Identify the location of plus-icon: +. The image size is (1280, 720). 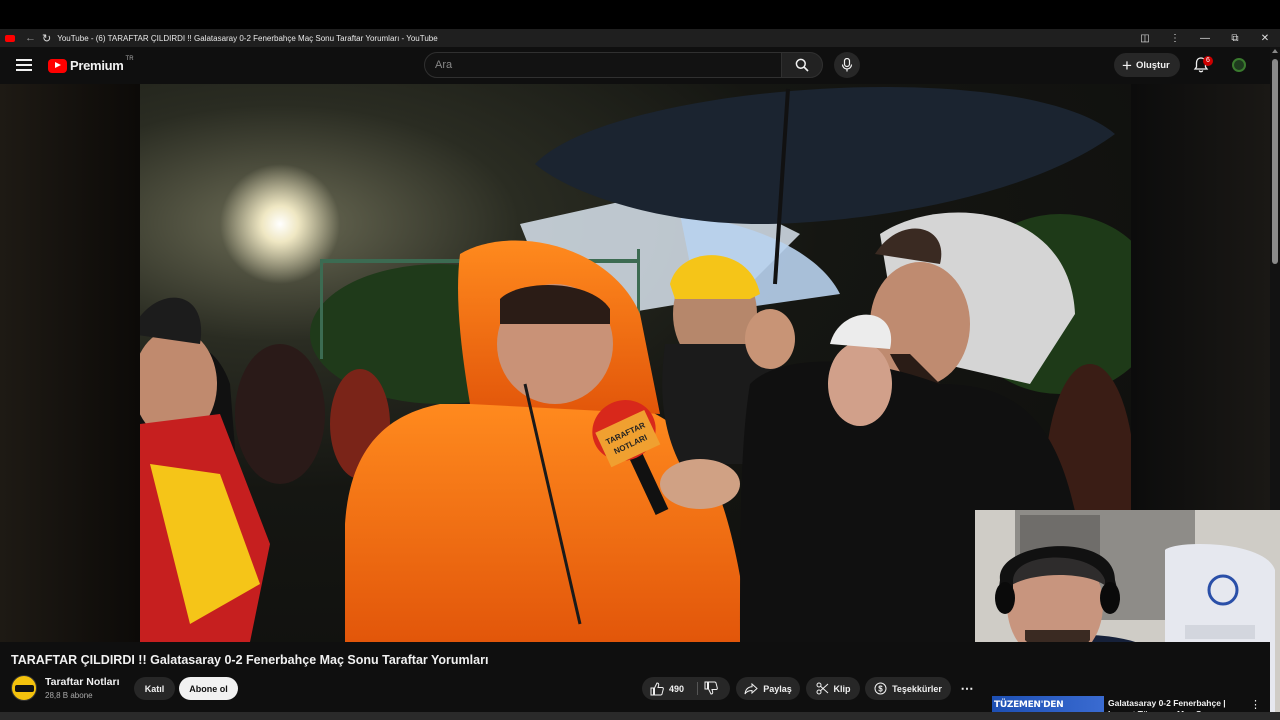
(1127, 65).